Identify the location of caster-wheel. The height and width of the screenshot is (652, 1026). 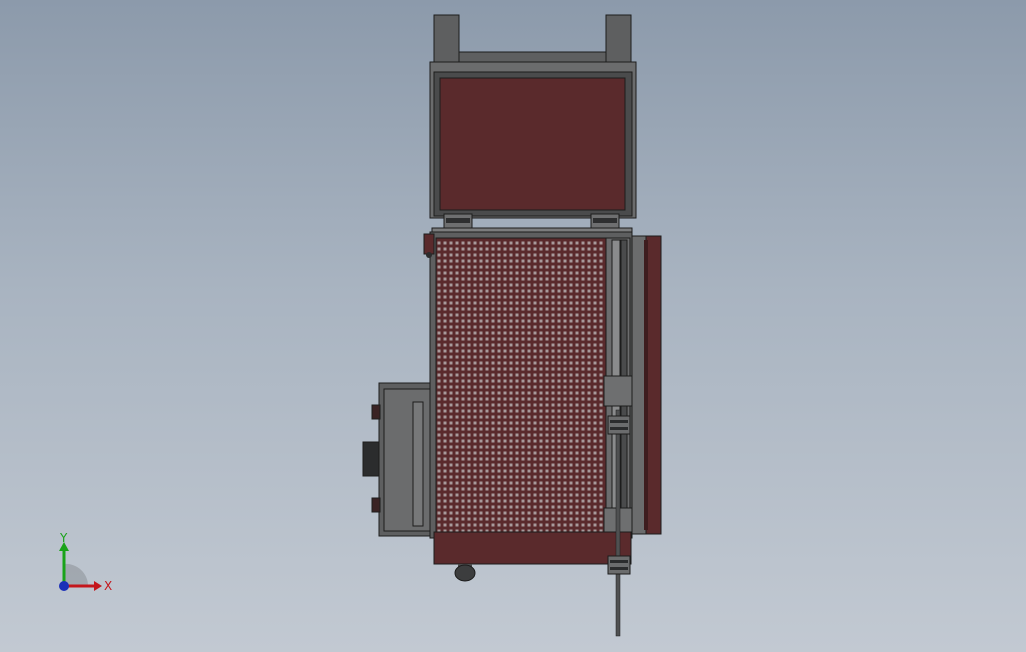
(465, 573).